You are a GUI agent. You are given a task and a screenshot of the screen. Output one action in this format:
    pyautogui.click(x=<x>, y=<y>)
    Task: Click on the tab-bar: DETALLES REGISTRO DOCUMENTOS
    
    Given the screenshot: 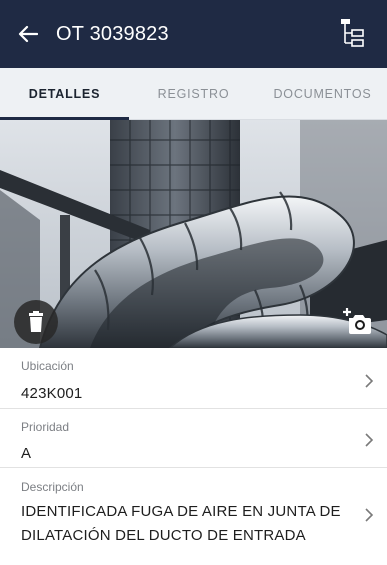 What is the action you would take?
    pyautogui.click(x=193, y=94)
    